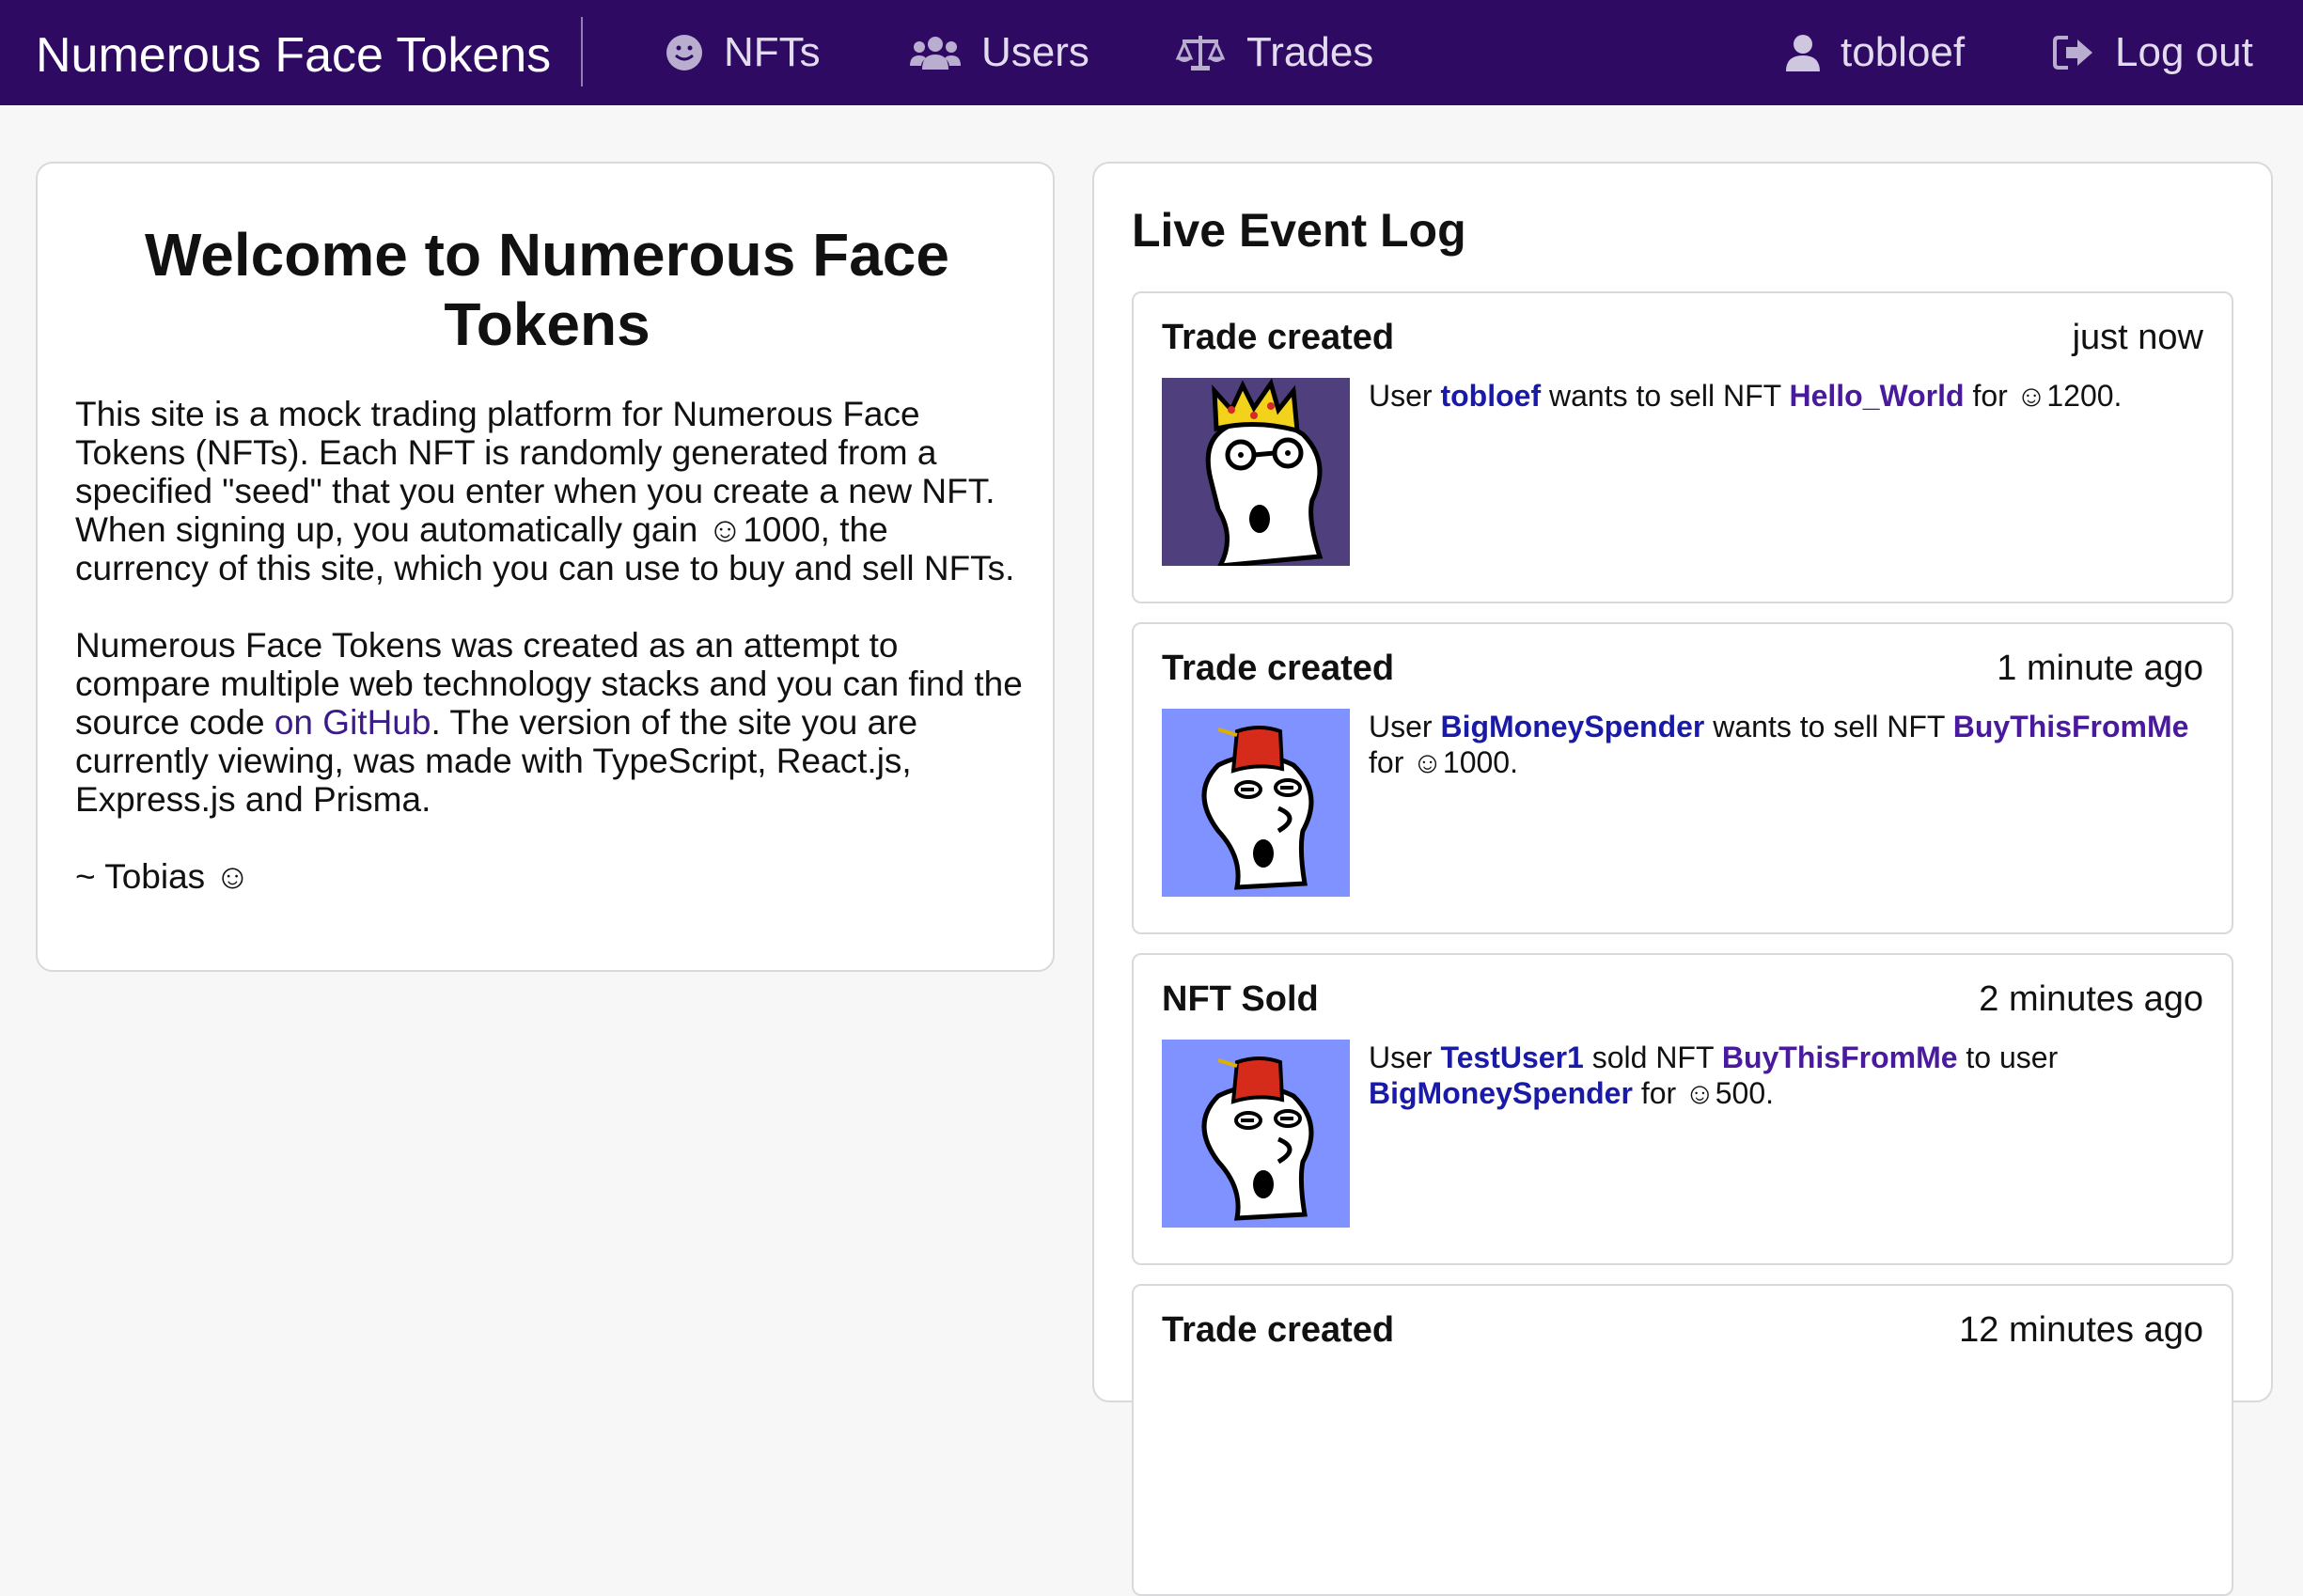 This screenshot has height=1596, width=2303. Describe the element at coordinates (547, 289) in the screenshot. I see `welcome-title: Welcome to Numerous Face Tokens` at that location.